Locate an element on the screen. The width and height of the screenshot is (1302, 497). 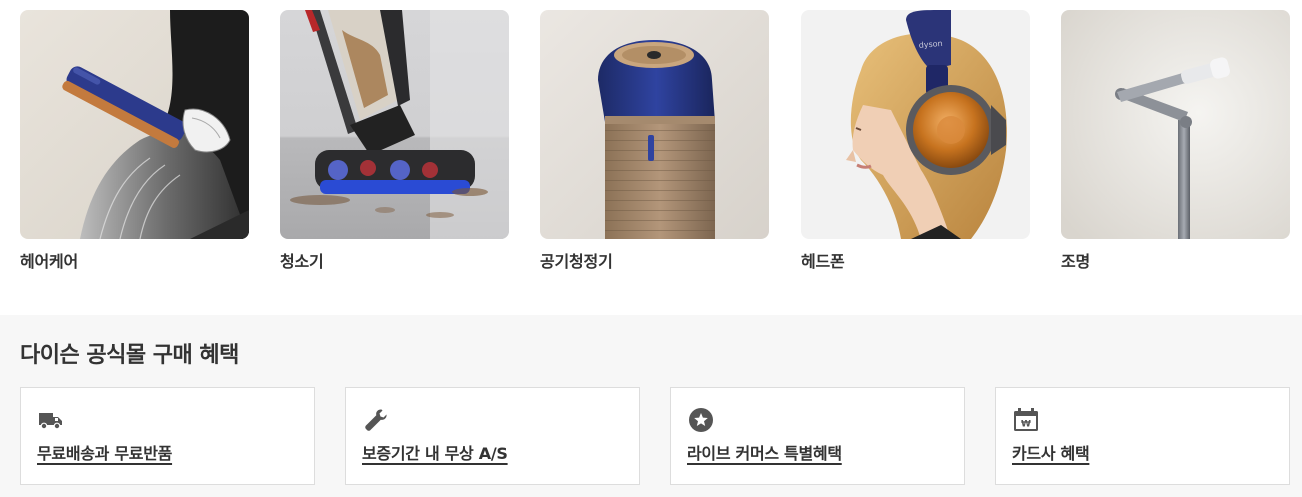
card-calendar-icon: ₩ is located at coordinates (1026, 420).